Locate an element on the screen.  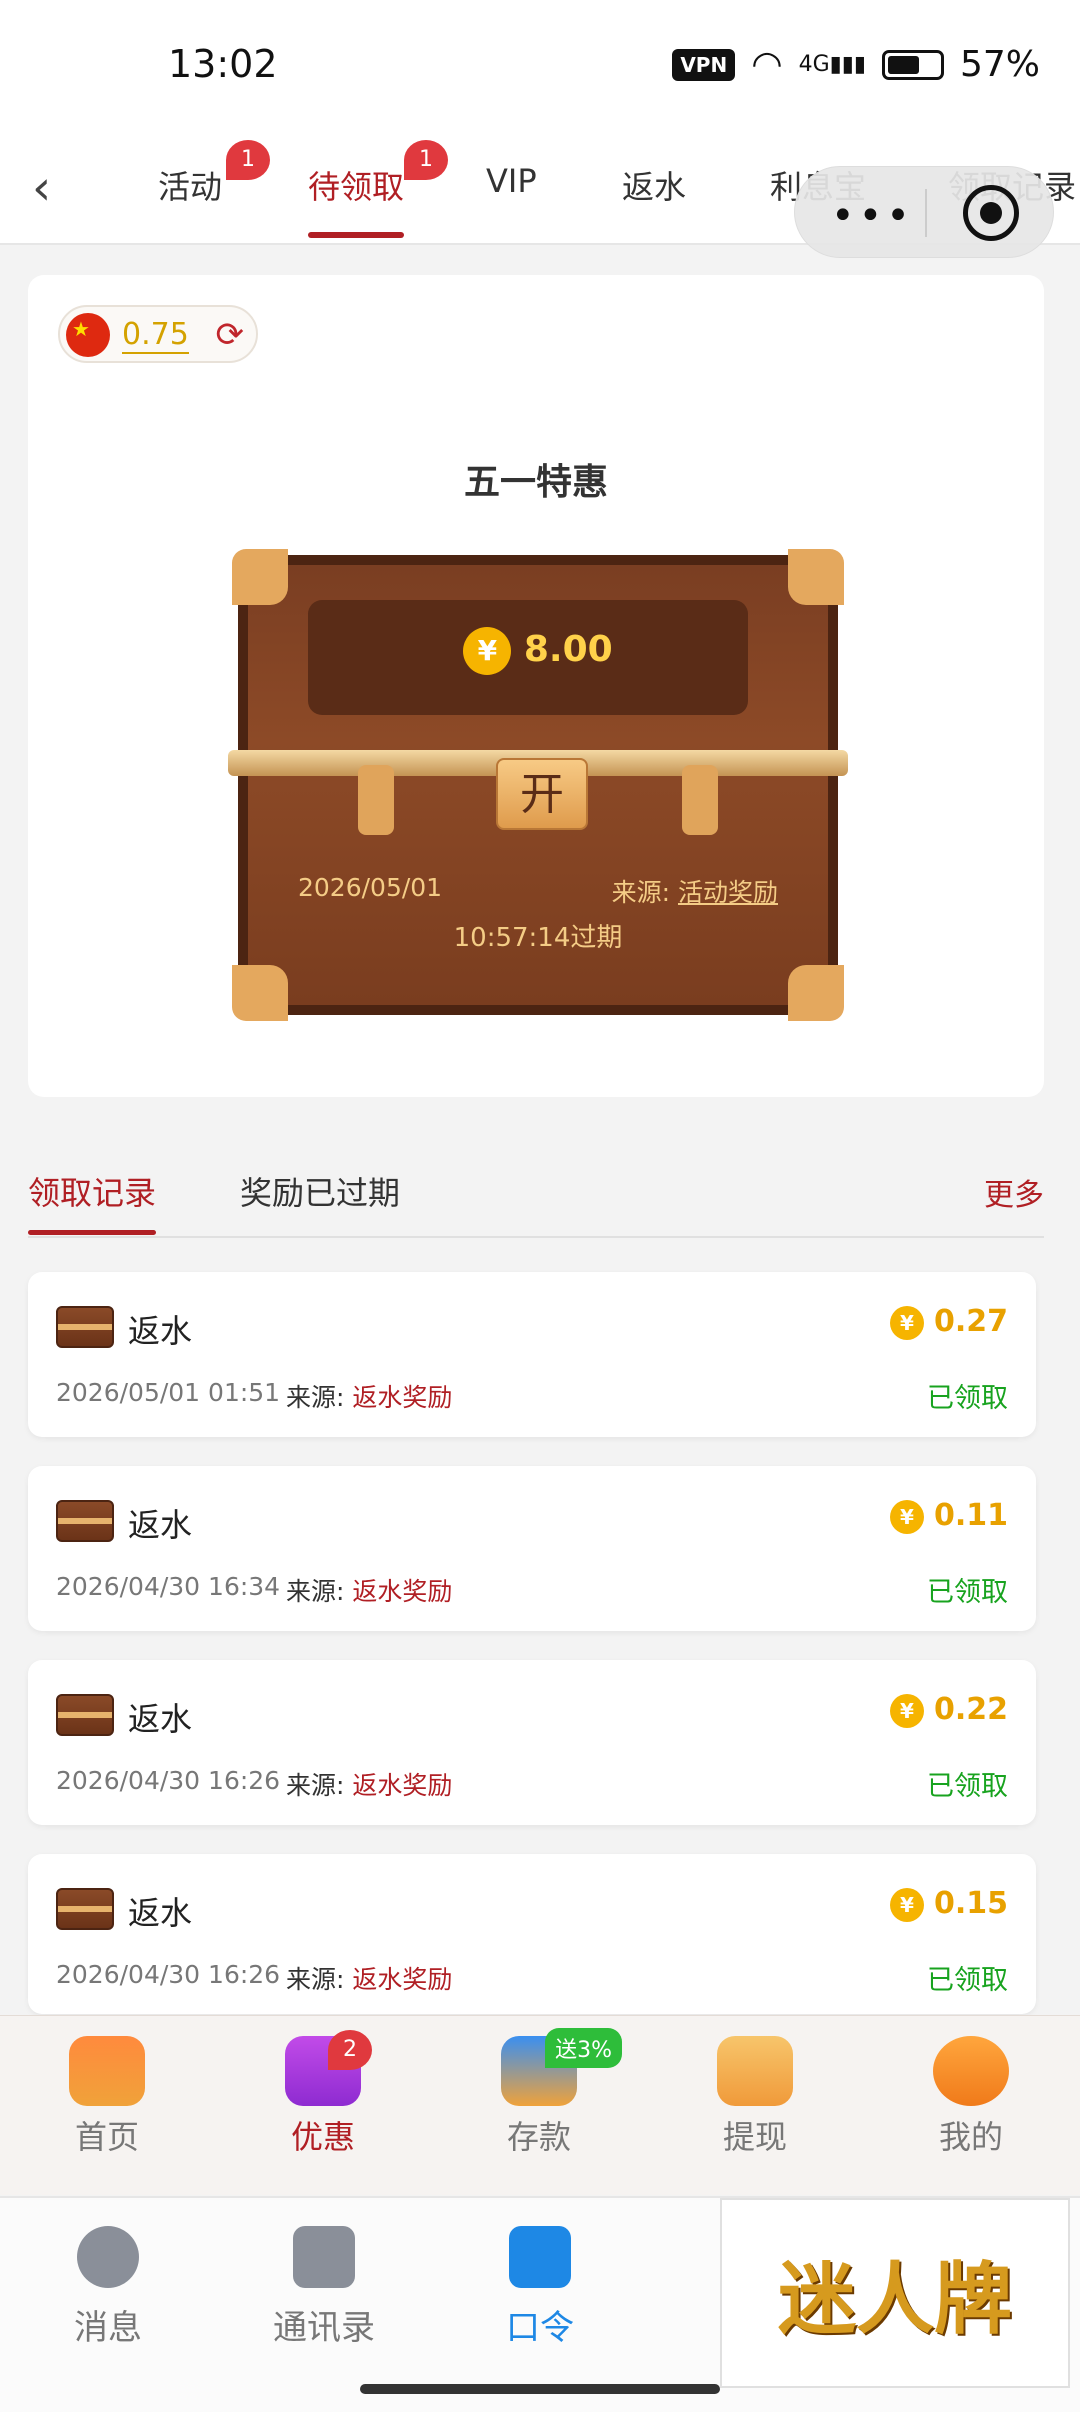
capsule-divider is located at coordinates (926, 213).